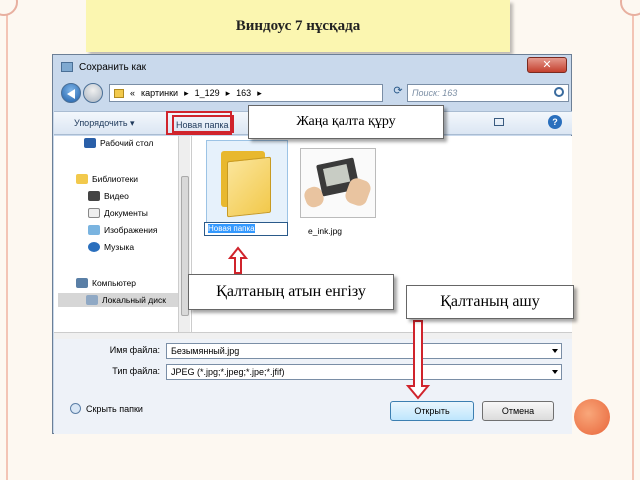  What do you see at coordinates (364, 372) in the screenshot?
I see `filetype-select: JPEG (*.jpg;*.jpeg;*.jpe;*.jfif)` at bounding box center [364, 372].